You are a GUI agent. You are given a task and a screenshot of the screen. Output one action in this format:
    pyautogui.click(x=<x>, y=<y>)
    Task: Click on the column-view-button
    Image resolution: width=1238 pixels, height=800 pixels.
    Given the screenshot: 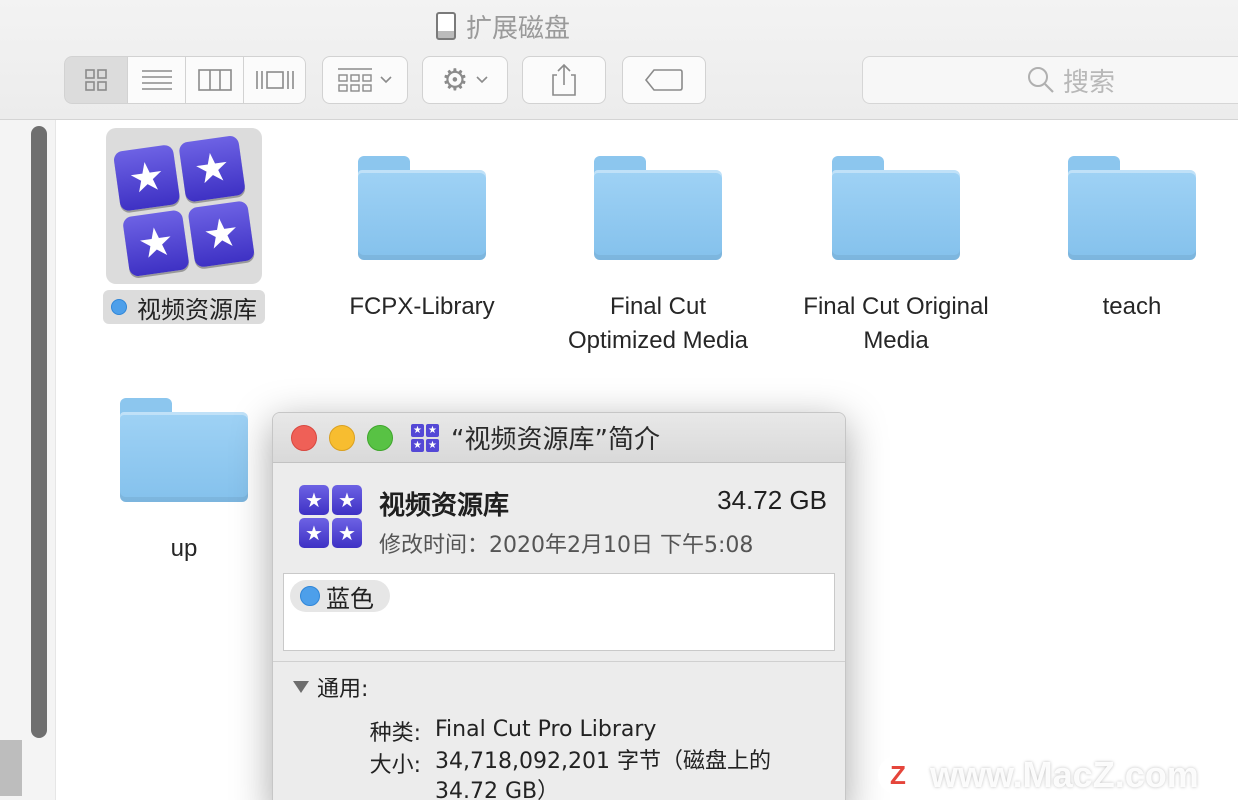 What is the action you would take?
    pyautogui.click(x=215, y=80)
    